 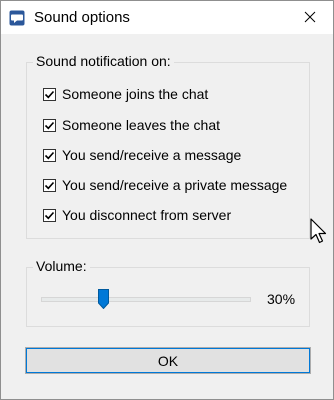 I want to click on checkbox-label: Someone leaves the chat, so click(x=141, y=125).